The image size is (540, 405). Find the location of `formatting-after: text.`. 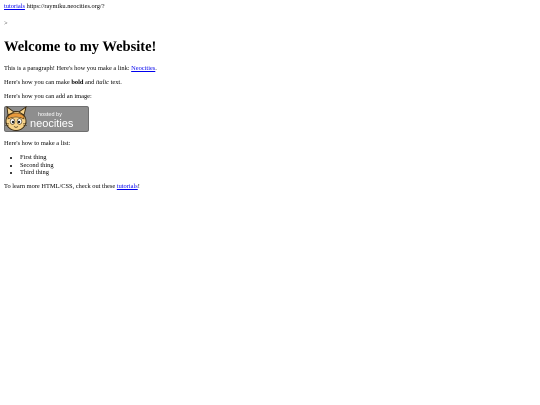

formatting-after: text. is located at coordinates (115, 82).